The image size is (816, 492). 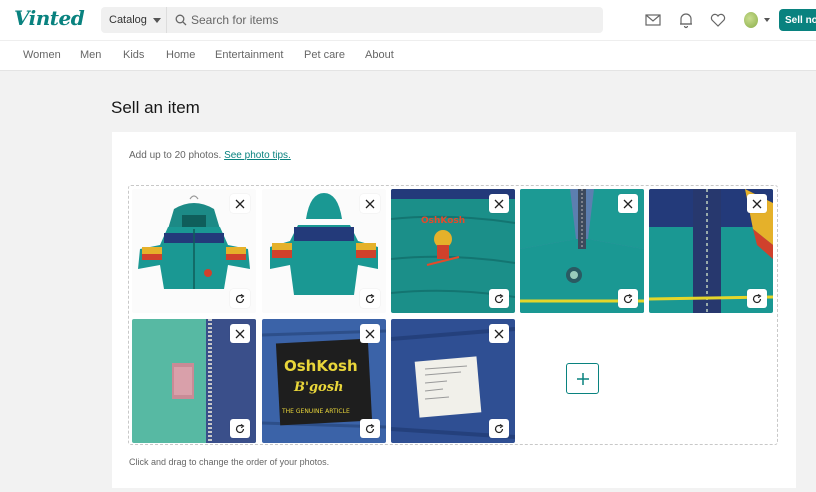 I want to click on photo-care-label, so click(x=453, y=381).